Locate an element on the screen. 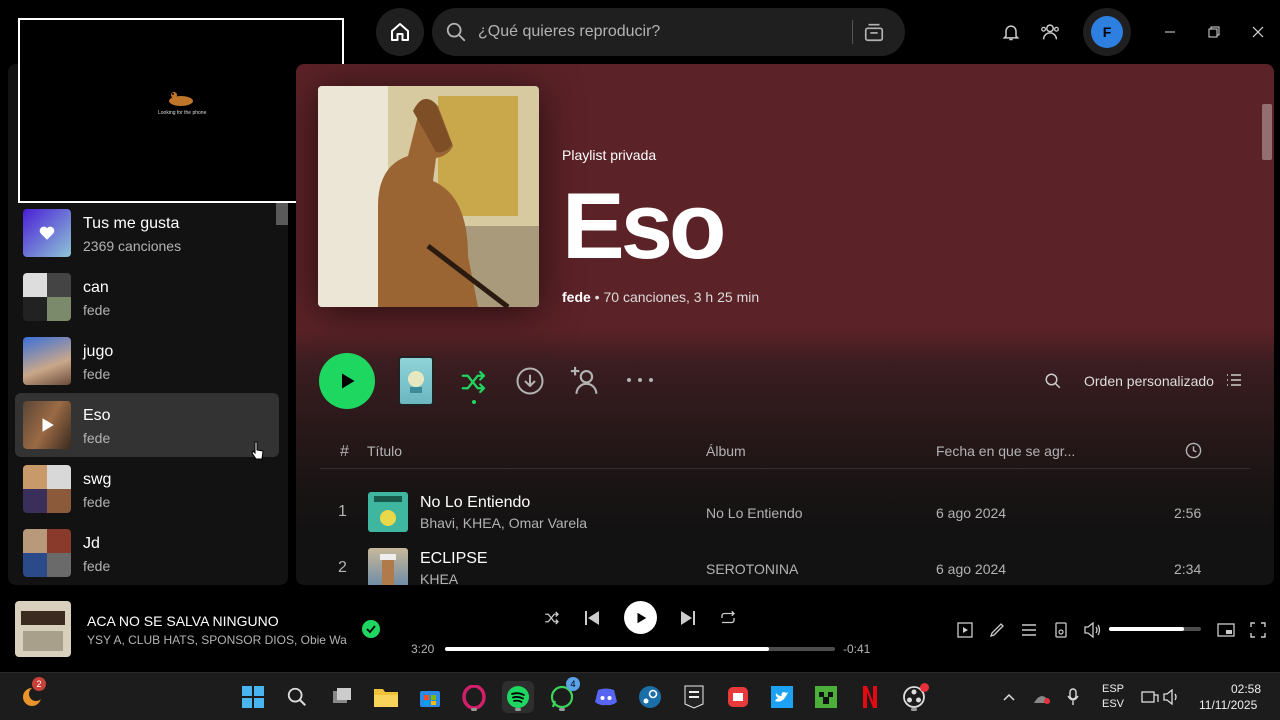 The image size is (1280, 720). now-playing-title: ACA NO SE SALVA NINGUNO is located at coordinates (183, 621).